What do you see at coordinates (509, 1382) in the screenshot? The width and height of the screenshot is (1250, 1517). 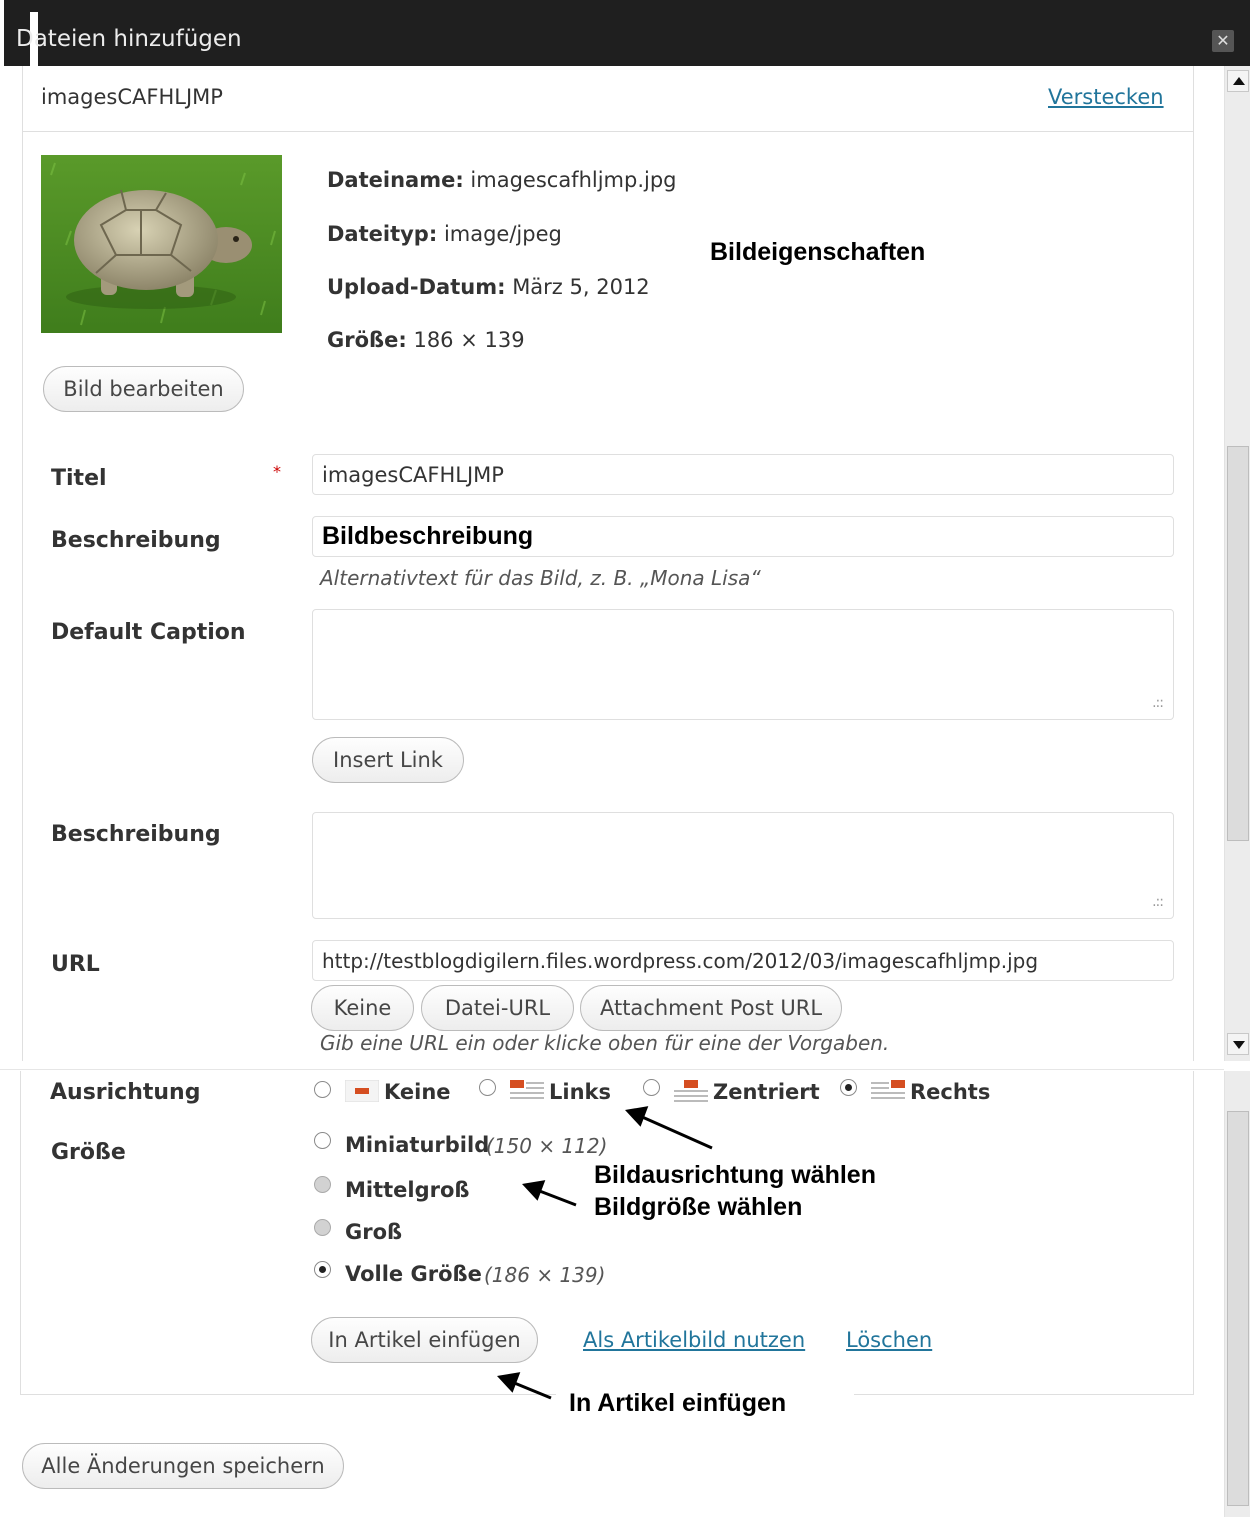 I see `insert-arrowhead` at bounding box center [509, 1382].